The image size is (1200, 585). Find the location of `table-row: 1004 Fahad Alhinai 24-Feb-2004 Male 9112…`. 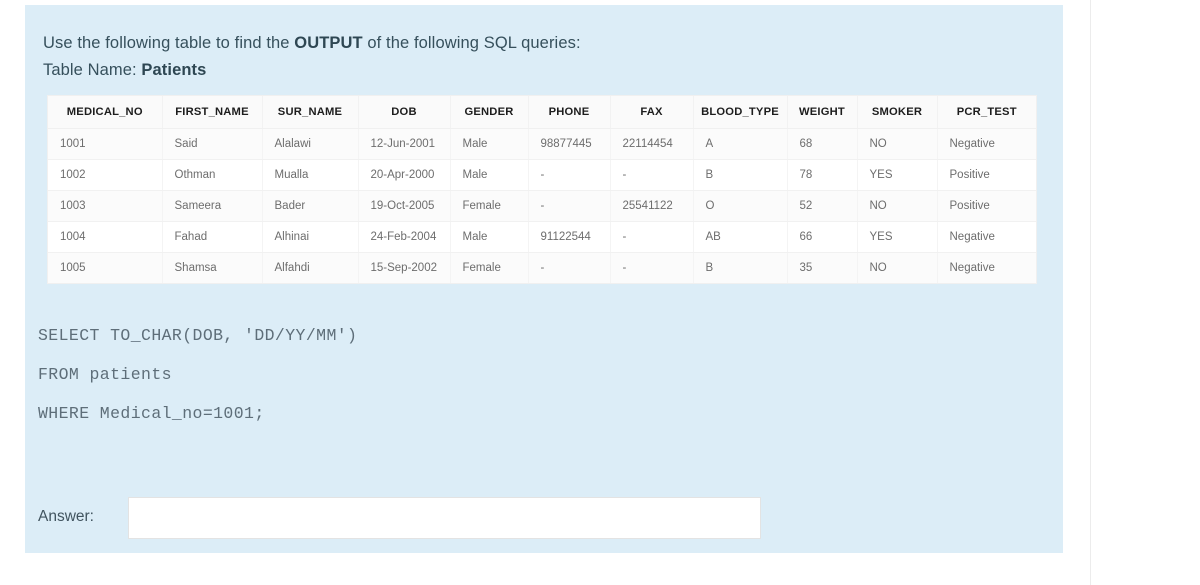

table-row: 1004 Fahad Alhinai 24-Feb-2004 Male 9112… is located at coordinates (542, 237).